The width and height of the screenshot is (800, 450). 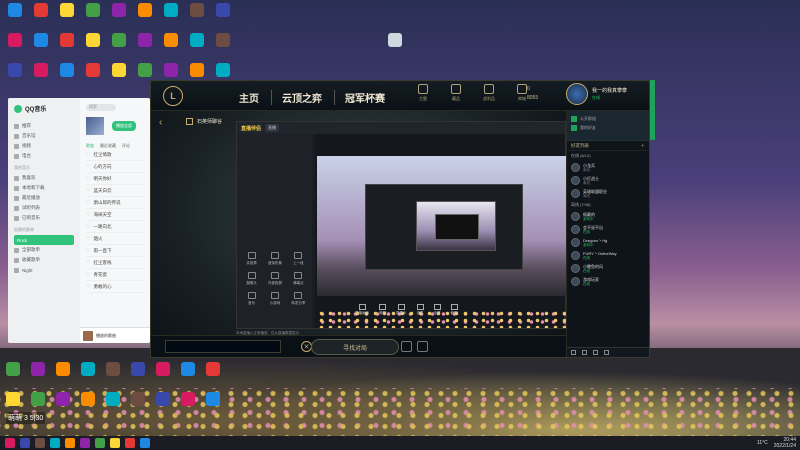 What do you see at coordinates (362, 310) in the screenshot?
I see `stream-control-0: 直播画面` at bounding box center [362, 310].